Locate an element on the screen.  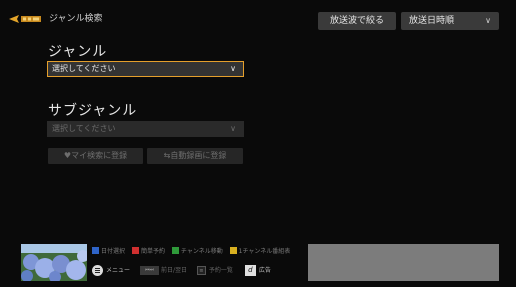
d-button-icon: d is located at coordinates (250, 270).